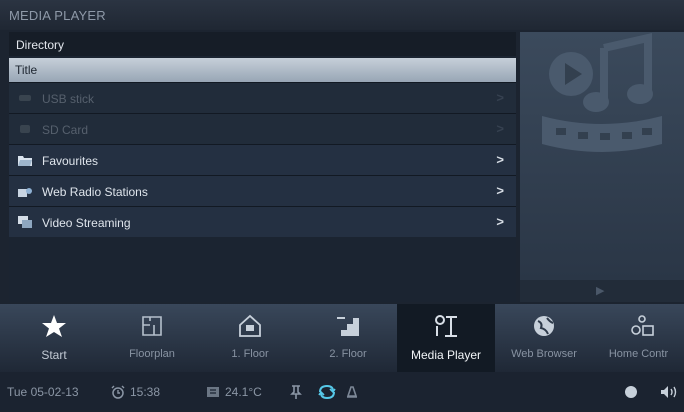 Image resolution: width=684 pixels, height=412 pixels. I want to click on list-item-label: Favourites, so click(70, 161).